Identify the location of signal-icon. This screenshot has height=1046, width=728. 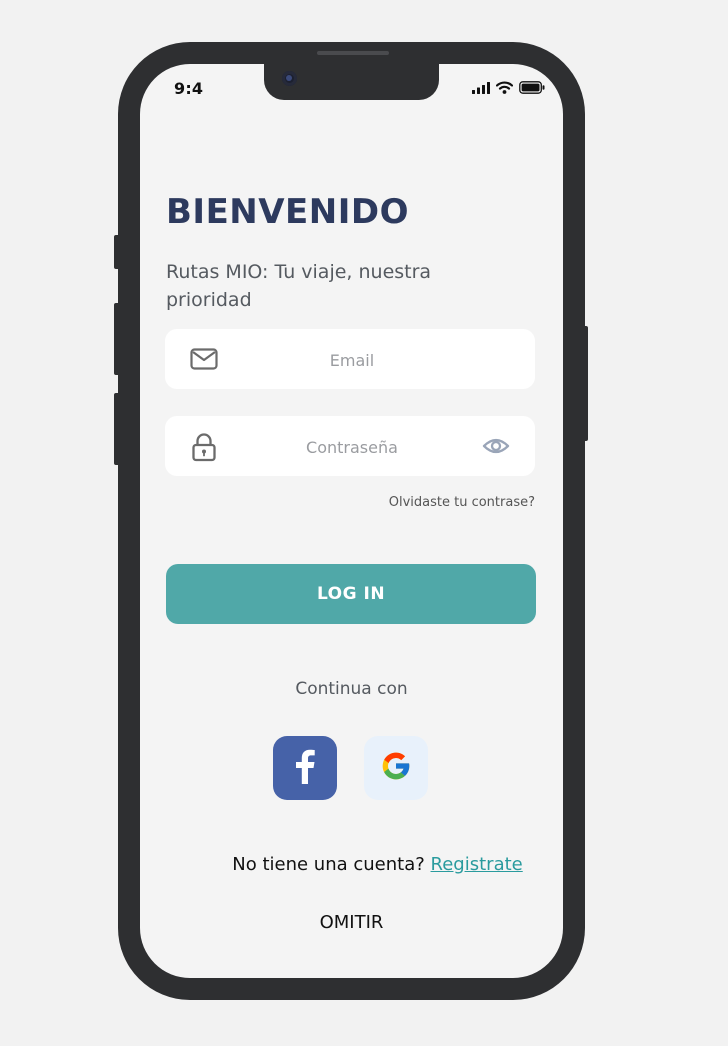
(481, 87).